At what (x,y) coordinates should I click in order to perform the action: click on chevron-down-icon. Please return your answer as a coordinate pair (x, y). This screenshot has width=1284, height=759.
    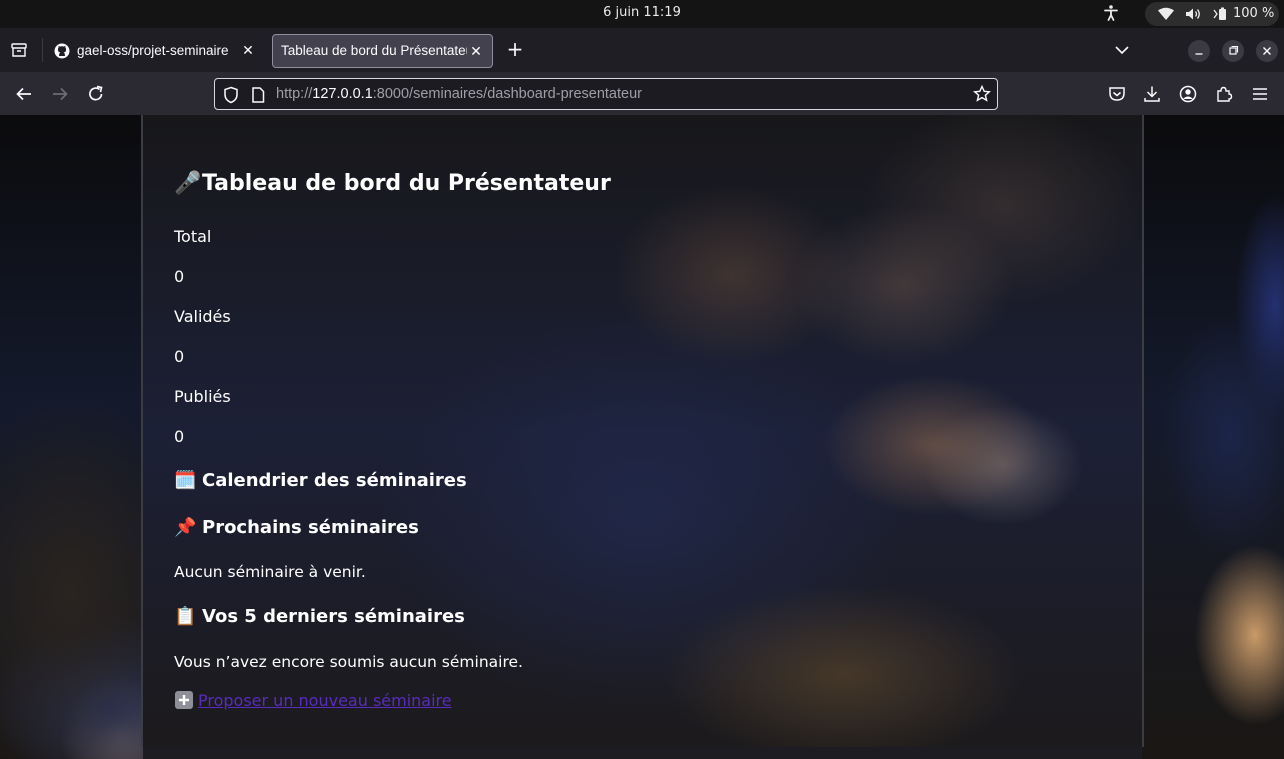
    Looking at the image, I should click on (1122, 50).